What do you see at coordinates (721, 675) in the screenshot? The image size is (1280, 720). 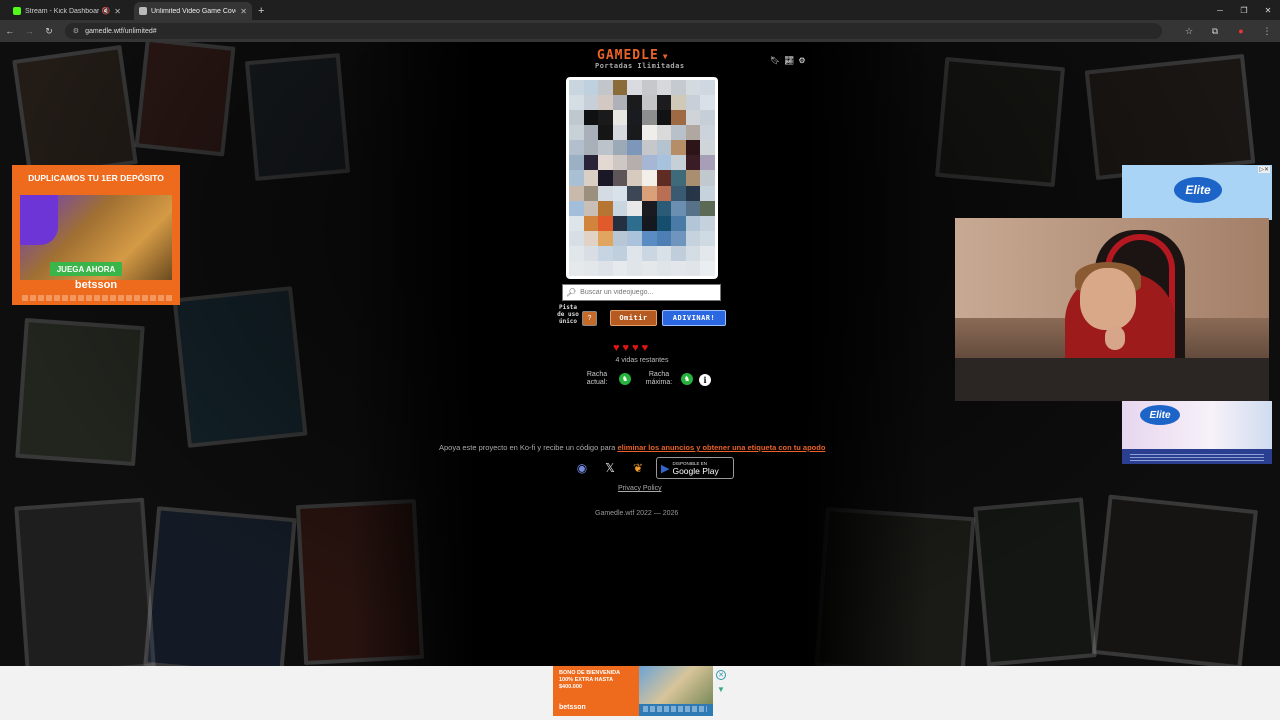 I see `ad-close-icon: ✕` at bounding box center [721, 675].